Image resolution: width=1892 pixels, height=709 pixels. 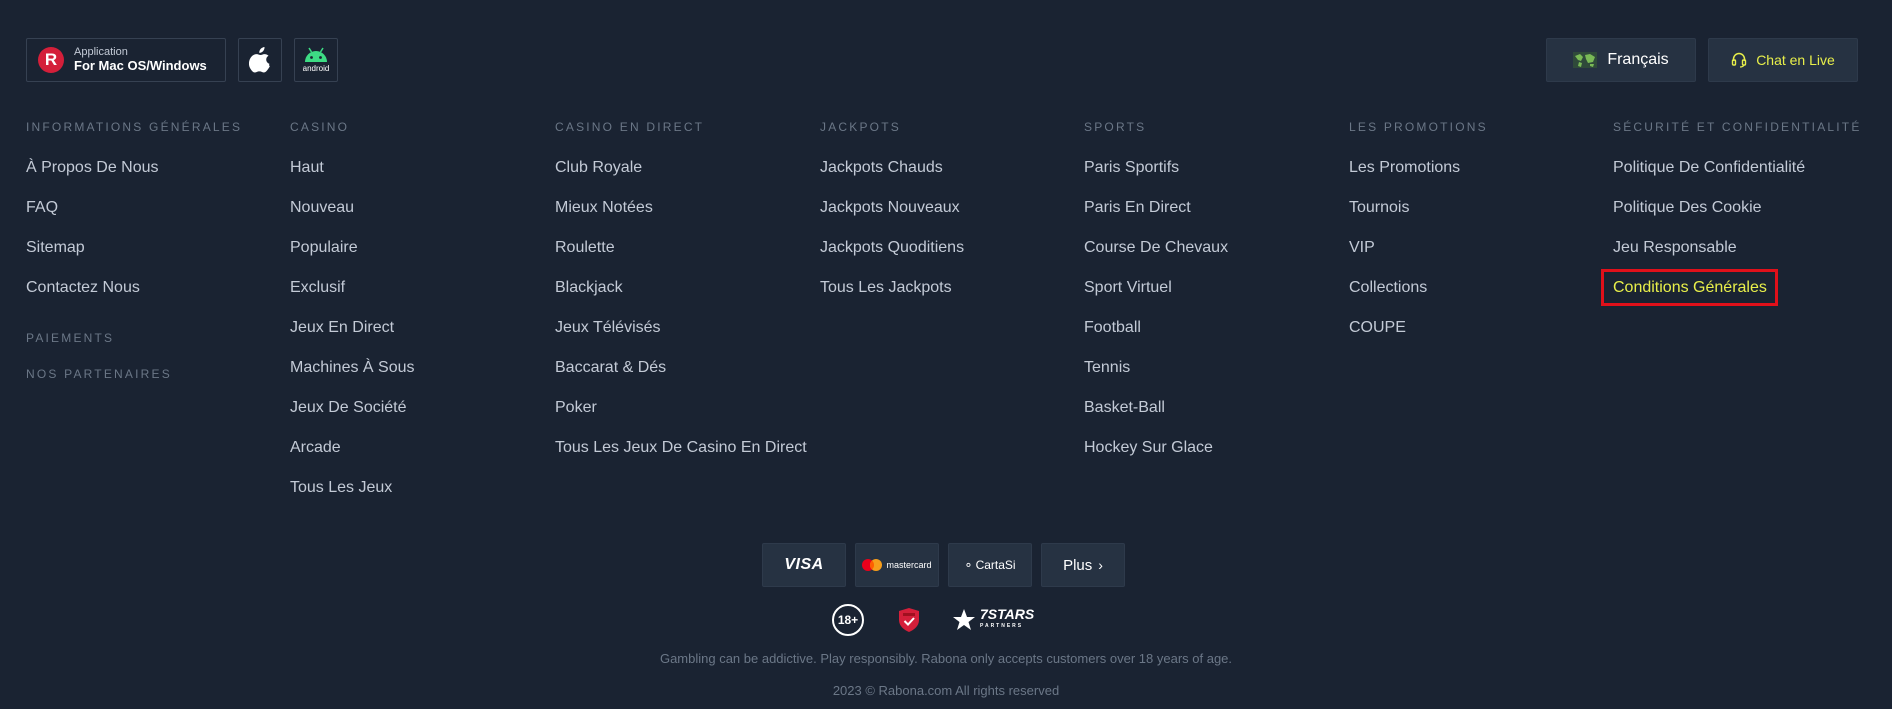 I want to click on footer-link: Jeux En Direct, so click(x=352, y=338).